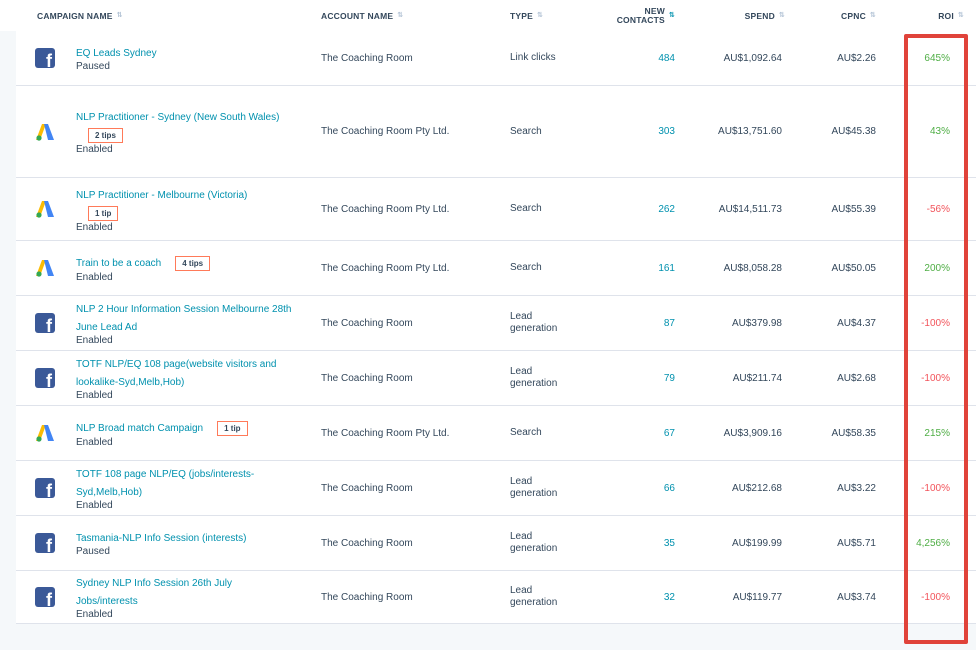  I want to click on header-new-contacts: NEW CONTACTS ⇅, so click(637, 15).